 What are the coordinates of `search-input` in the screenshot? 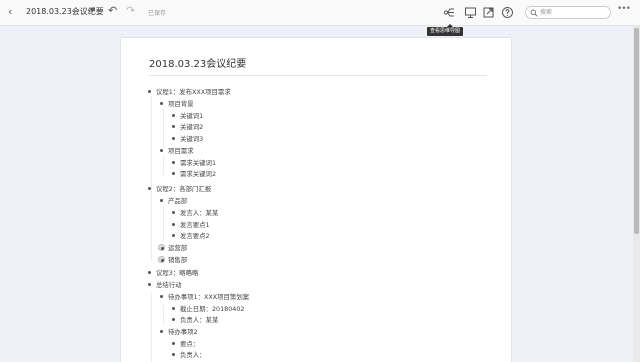 It's located at (574, 12).